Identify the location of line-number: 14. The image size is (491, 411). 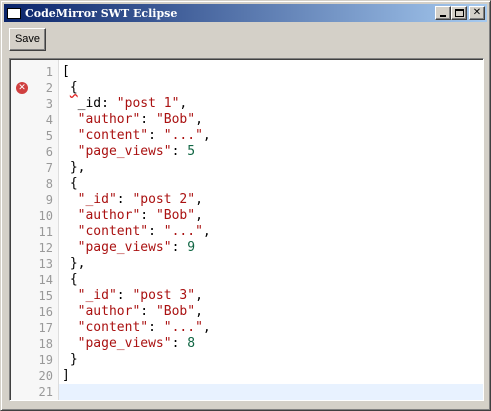
(45, 280).